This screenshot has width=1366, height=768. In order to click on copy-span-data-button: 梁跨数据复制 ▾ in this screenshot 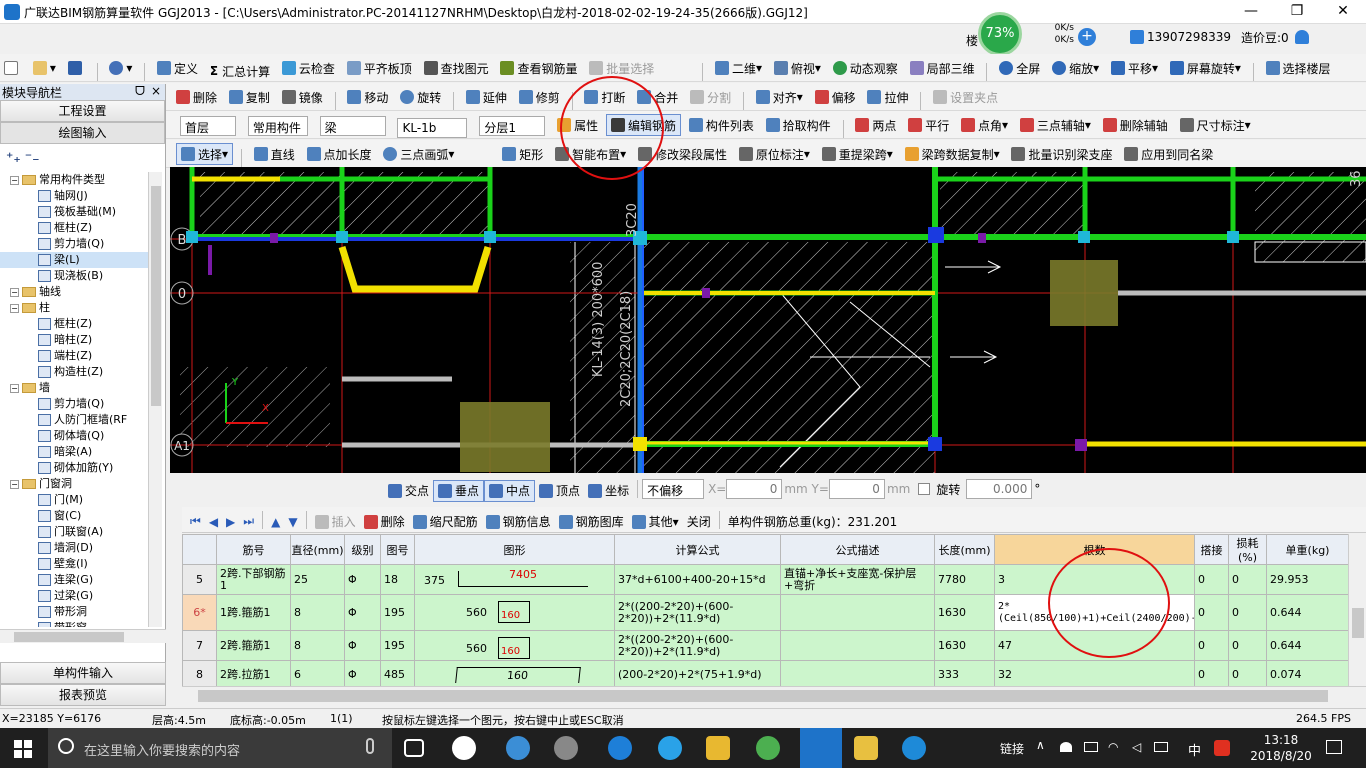, I will do `click(952, 154)`.